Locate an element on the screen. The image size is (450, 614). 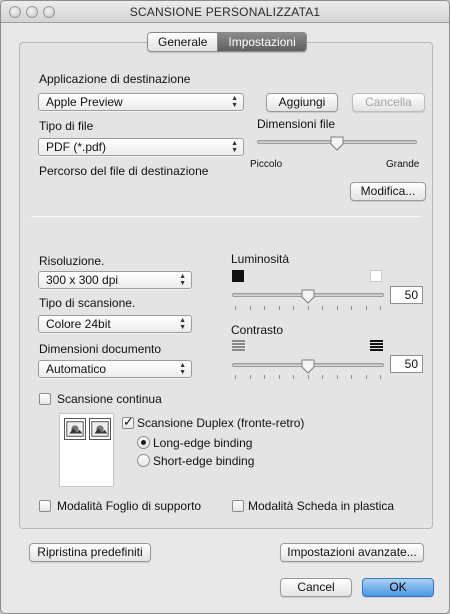
carrier-sheet-checkbox is located at coordinates (45, 506).